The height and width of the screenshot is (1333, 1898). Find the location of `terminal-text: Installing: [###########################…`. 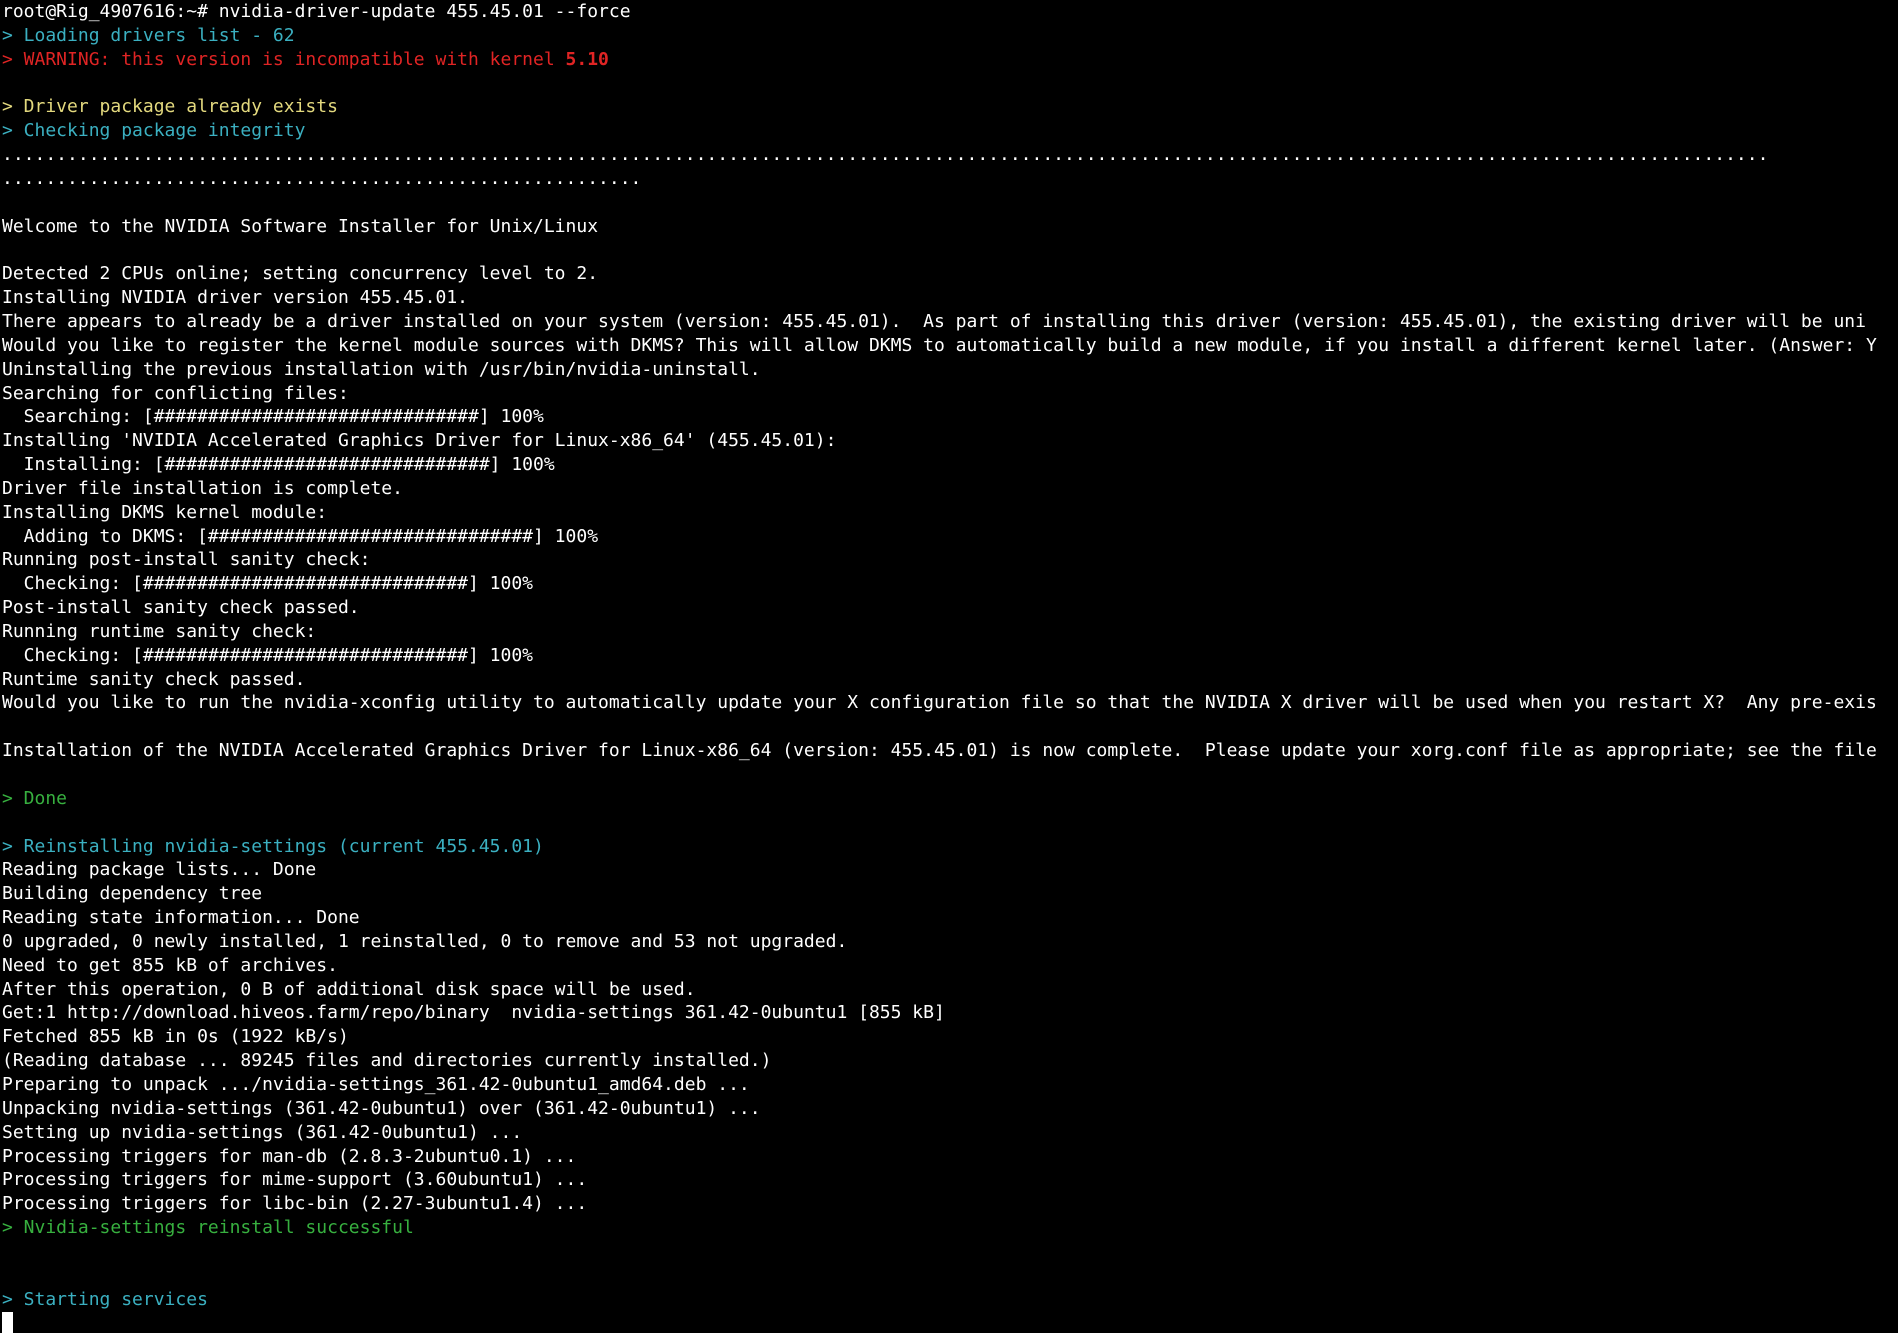

terminal-text: Installing: [###########################… is located at coordinates (278, 465).